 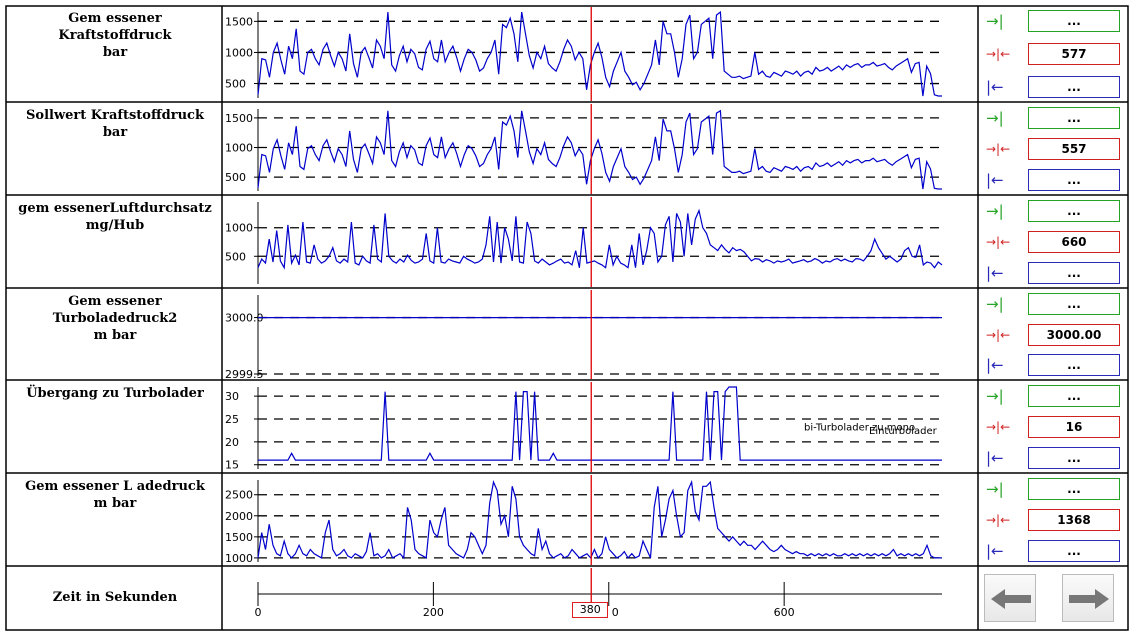 What do you see at coordinates (115, 115) in the screenshot?
I see `panel-label-line: Sollwert Kraftstoffdruck` at bounding box center [115, 115].